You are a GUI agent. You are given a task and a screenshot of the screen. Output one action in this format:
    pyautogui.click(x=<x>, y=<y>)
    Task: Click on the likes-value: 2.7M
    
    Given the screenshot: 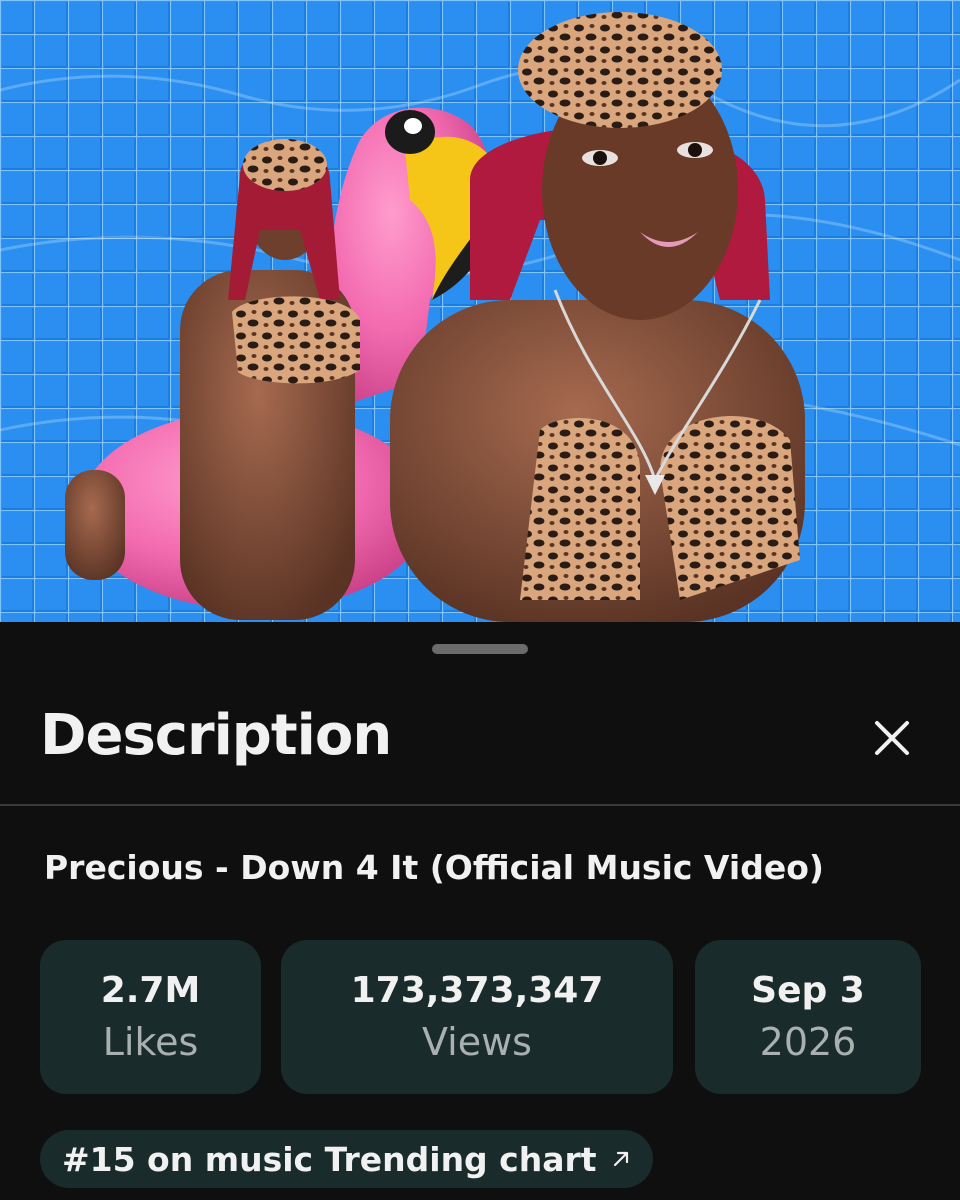 What is the action you would take?
    pyautogui.click(x=150, y=990)
    